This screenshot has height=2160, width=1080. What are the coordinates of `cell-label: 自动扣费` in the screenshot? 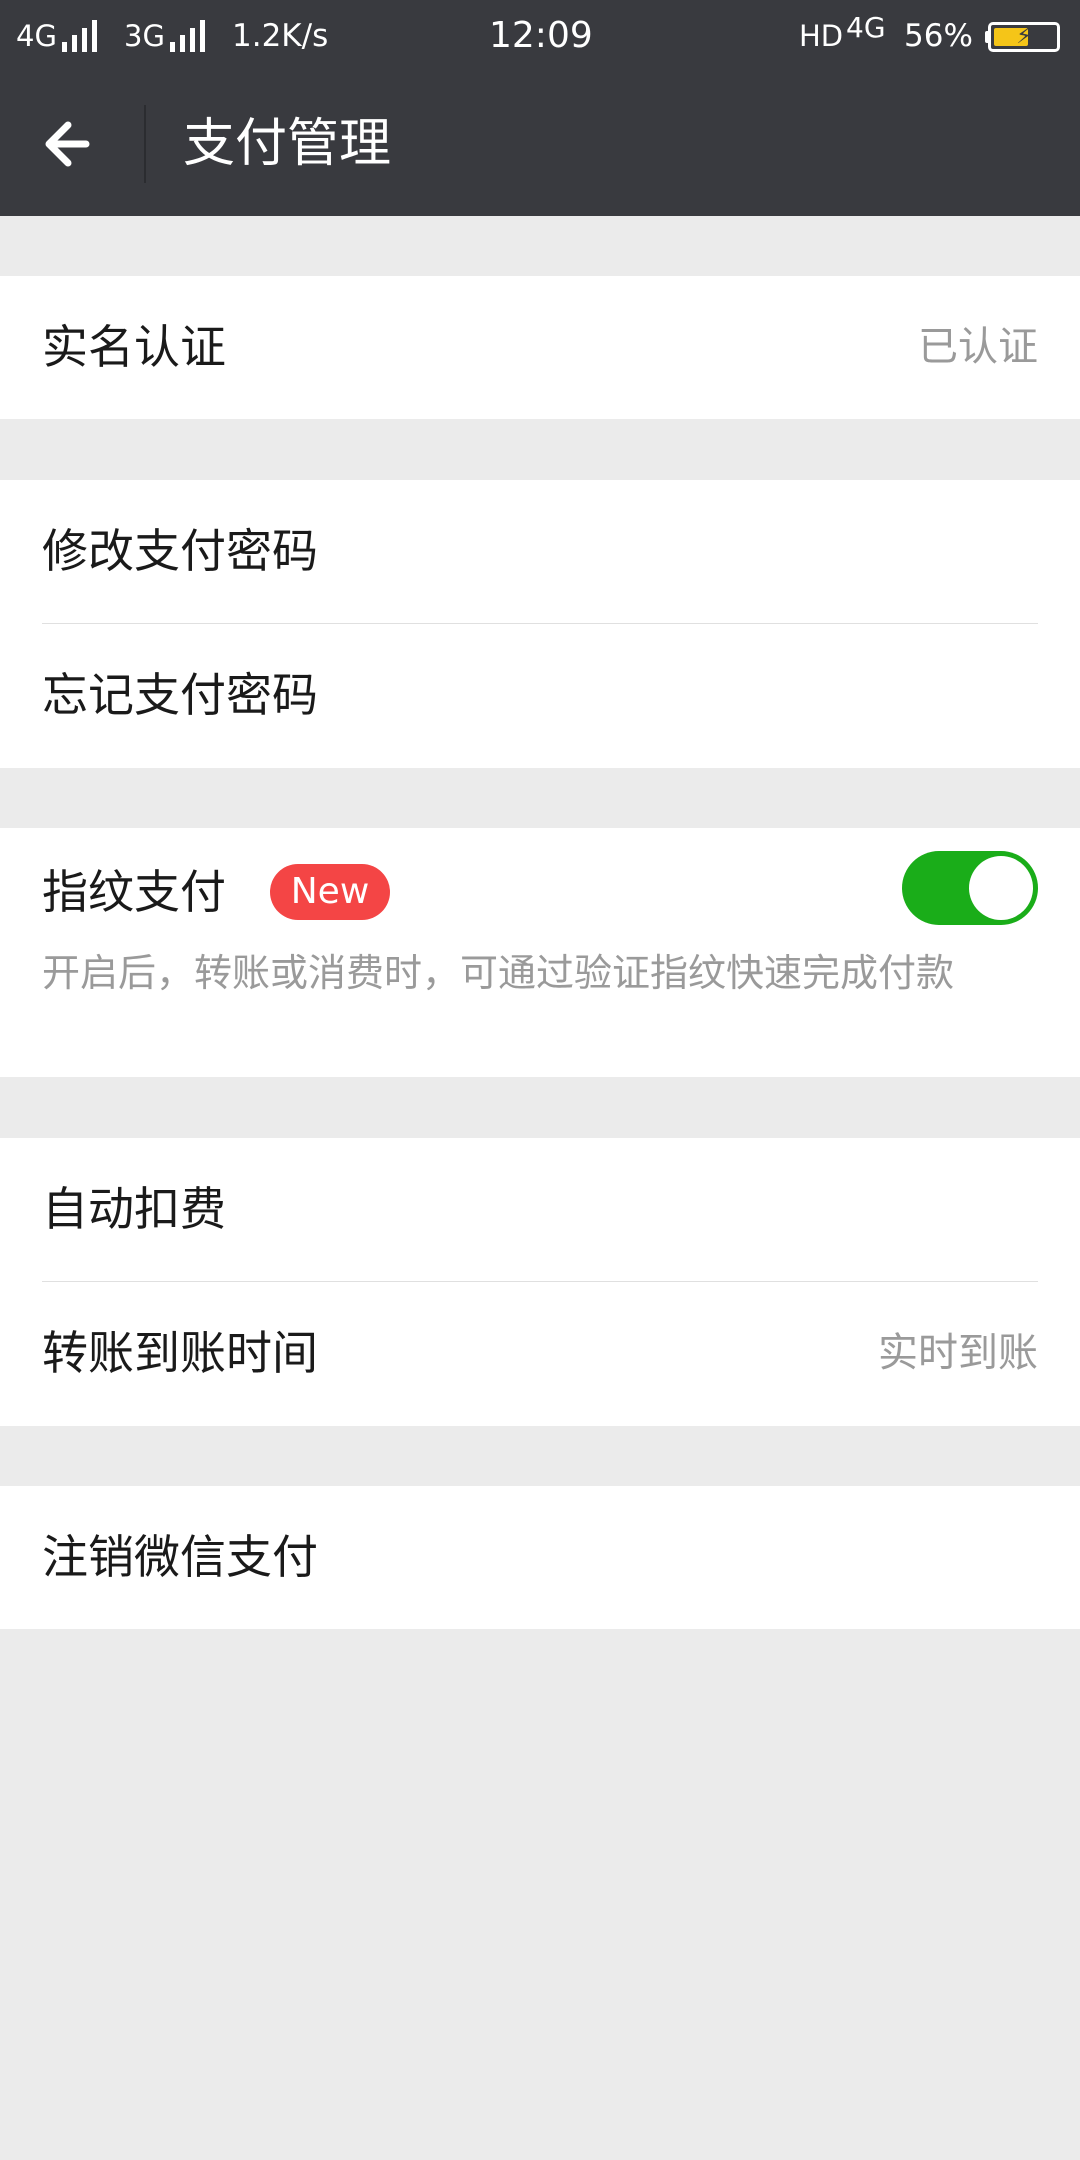 It's located at (134, 1209).